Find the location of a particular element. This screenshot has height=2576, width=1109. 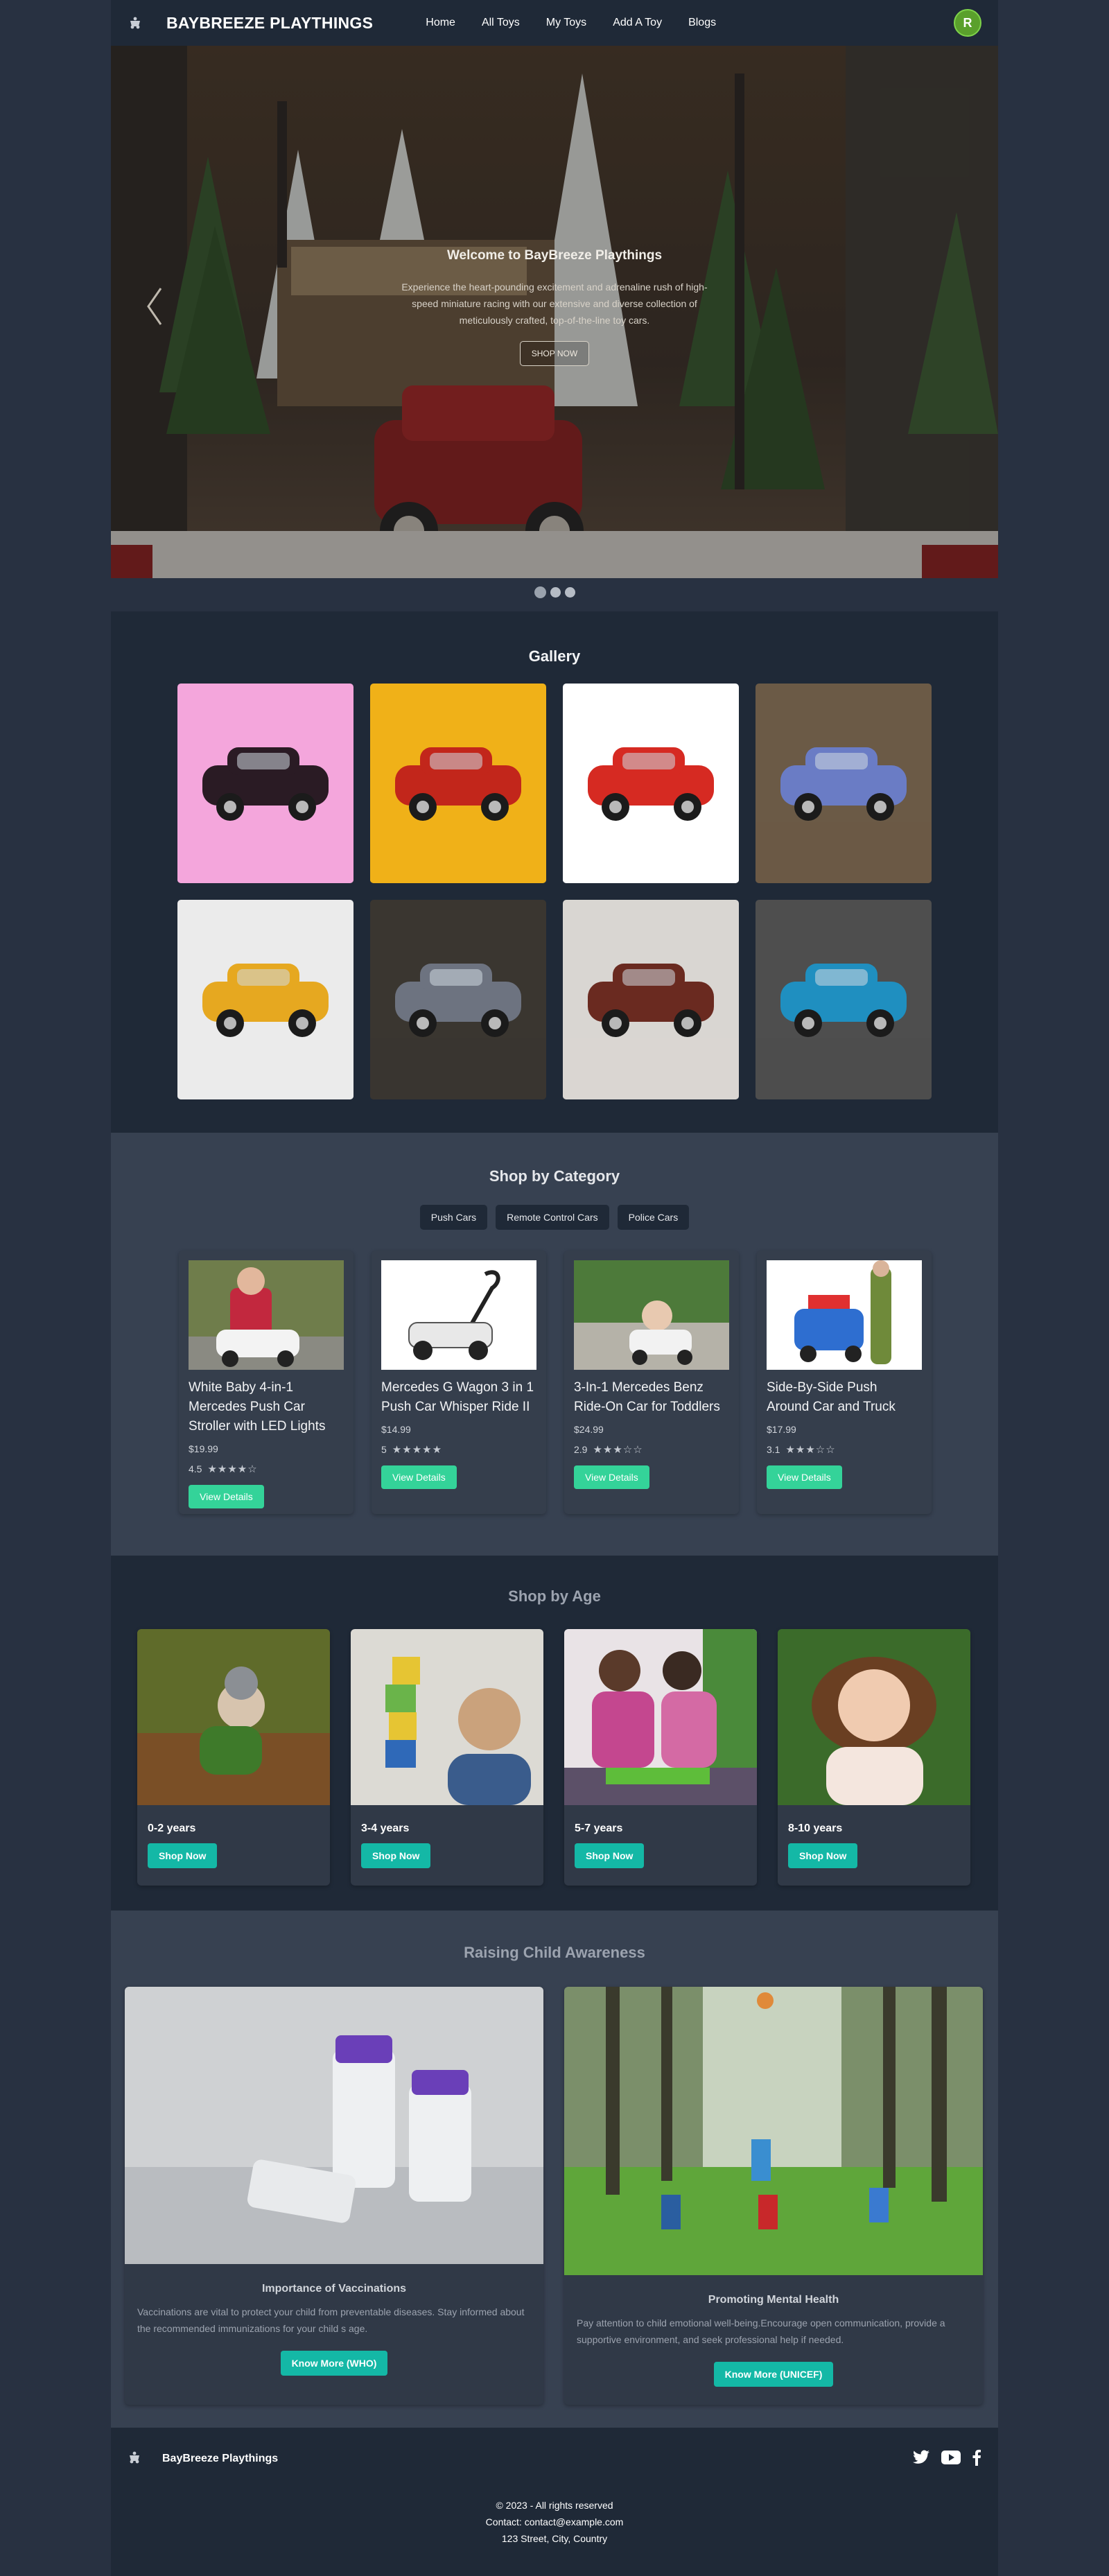

gallery-image-red-racer-yellow is located at coordinates (458, 783).